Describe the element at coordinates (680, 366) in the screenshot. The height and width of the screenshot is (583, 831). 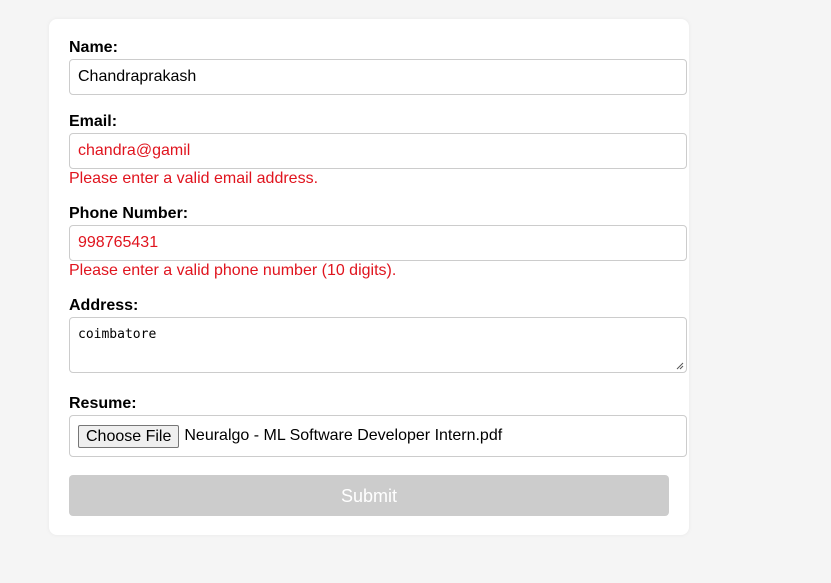
I see `resize-handle-icon` at that location.